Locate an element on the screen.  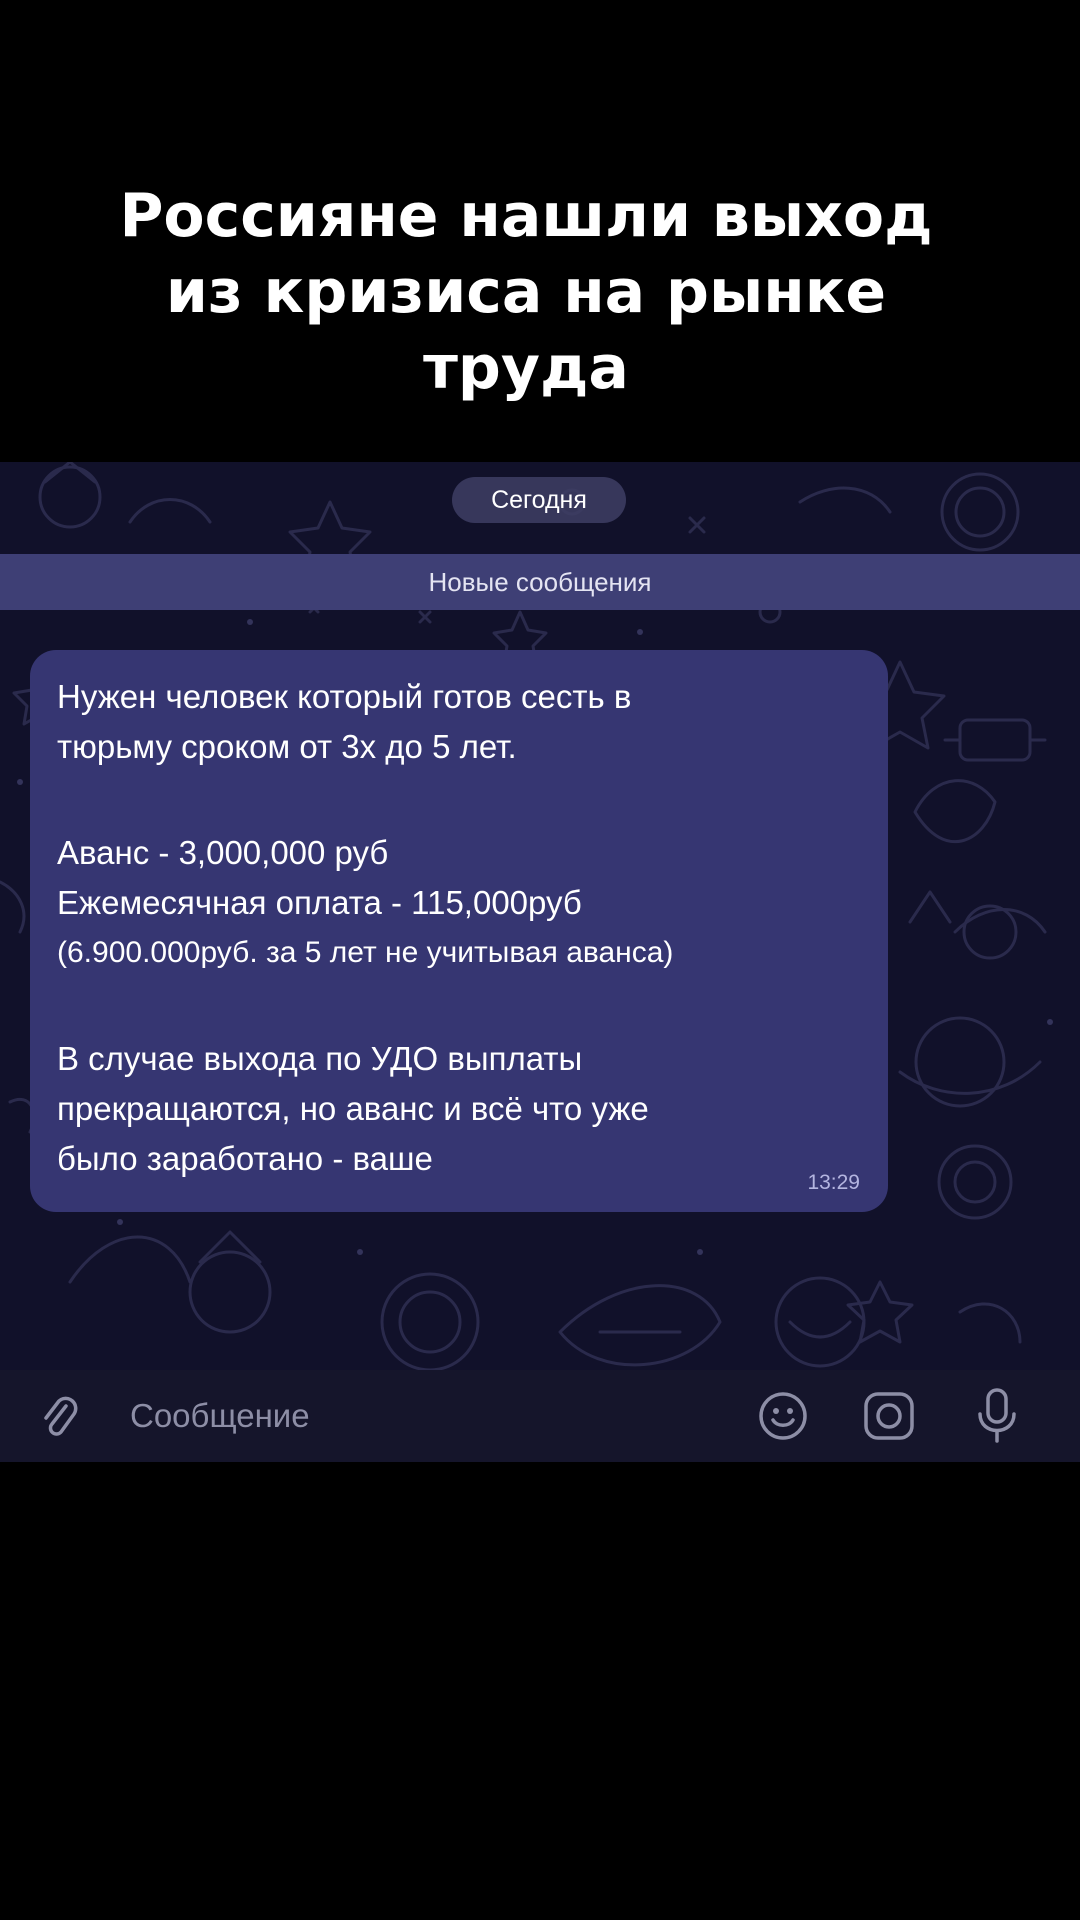
message-input is located at coordinates (440, 1416).